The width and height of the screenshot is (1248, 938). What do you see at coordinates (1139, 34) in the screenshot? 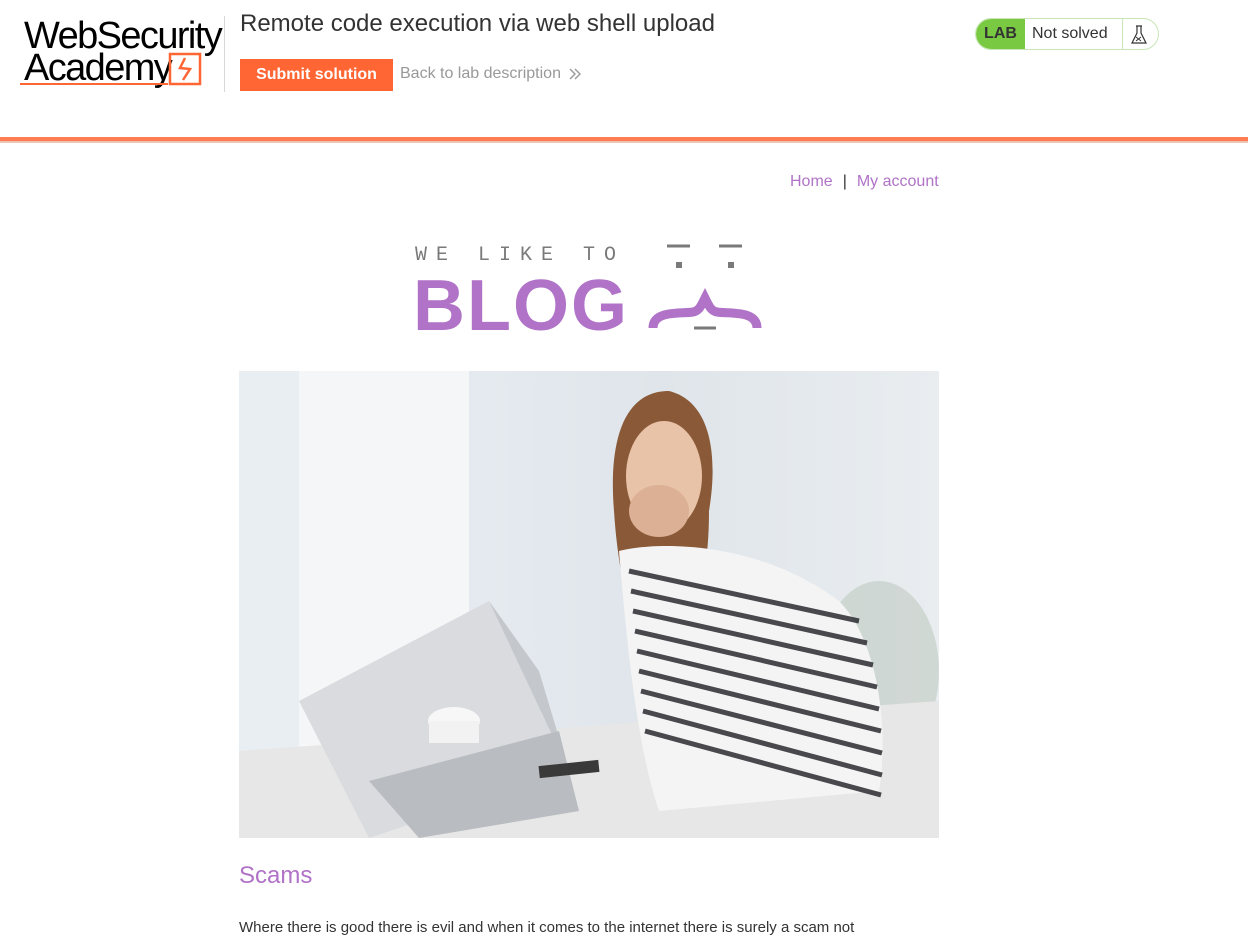
I see `flask-icon` at bounding box center [1139, 34].